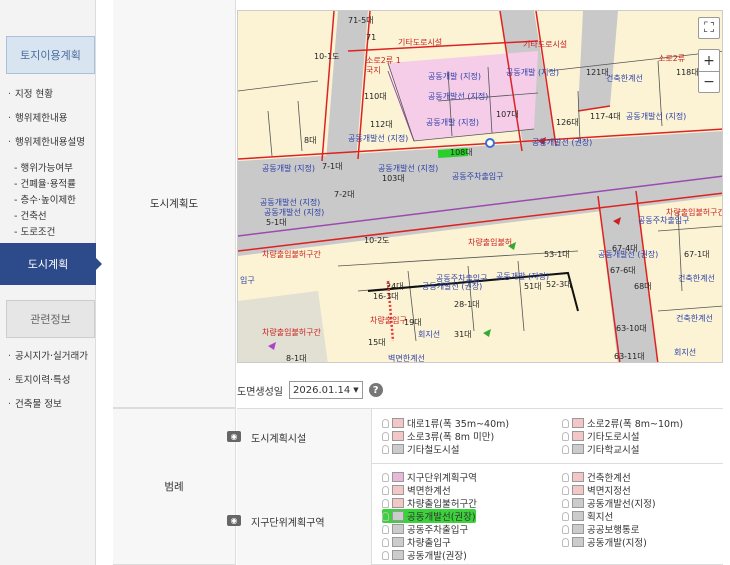 The image size is (730, 565). What do you see at coordinates (445, 423) in the screenshot?
I see `legend-item: 대로1류(폭 35m~40m)` at bounding box center [445, 423].